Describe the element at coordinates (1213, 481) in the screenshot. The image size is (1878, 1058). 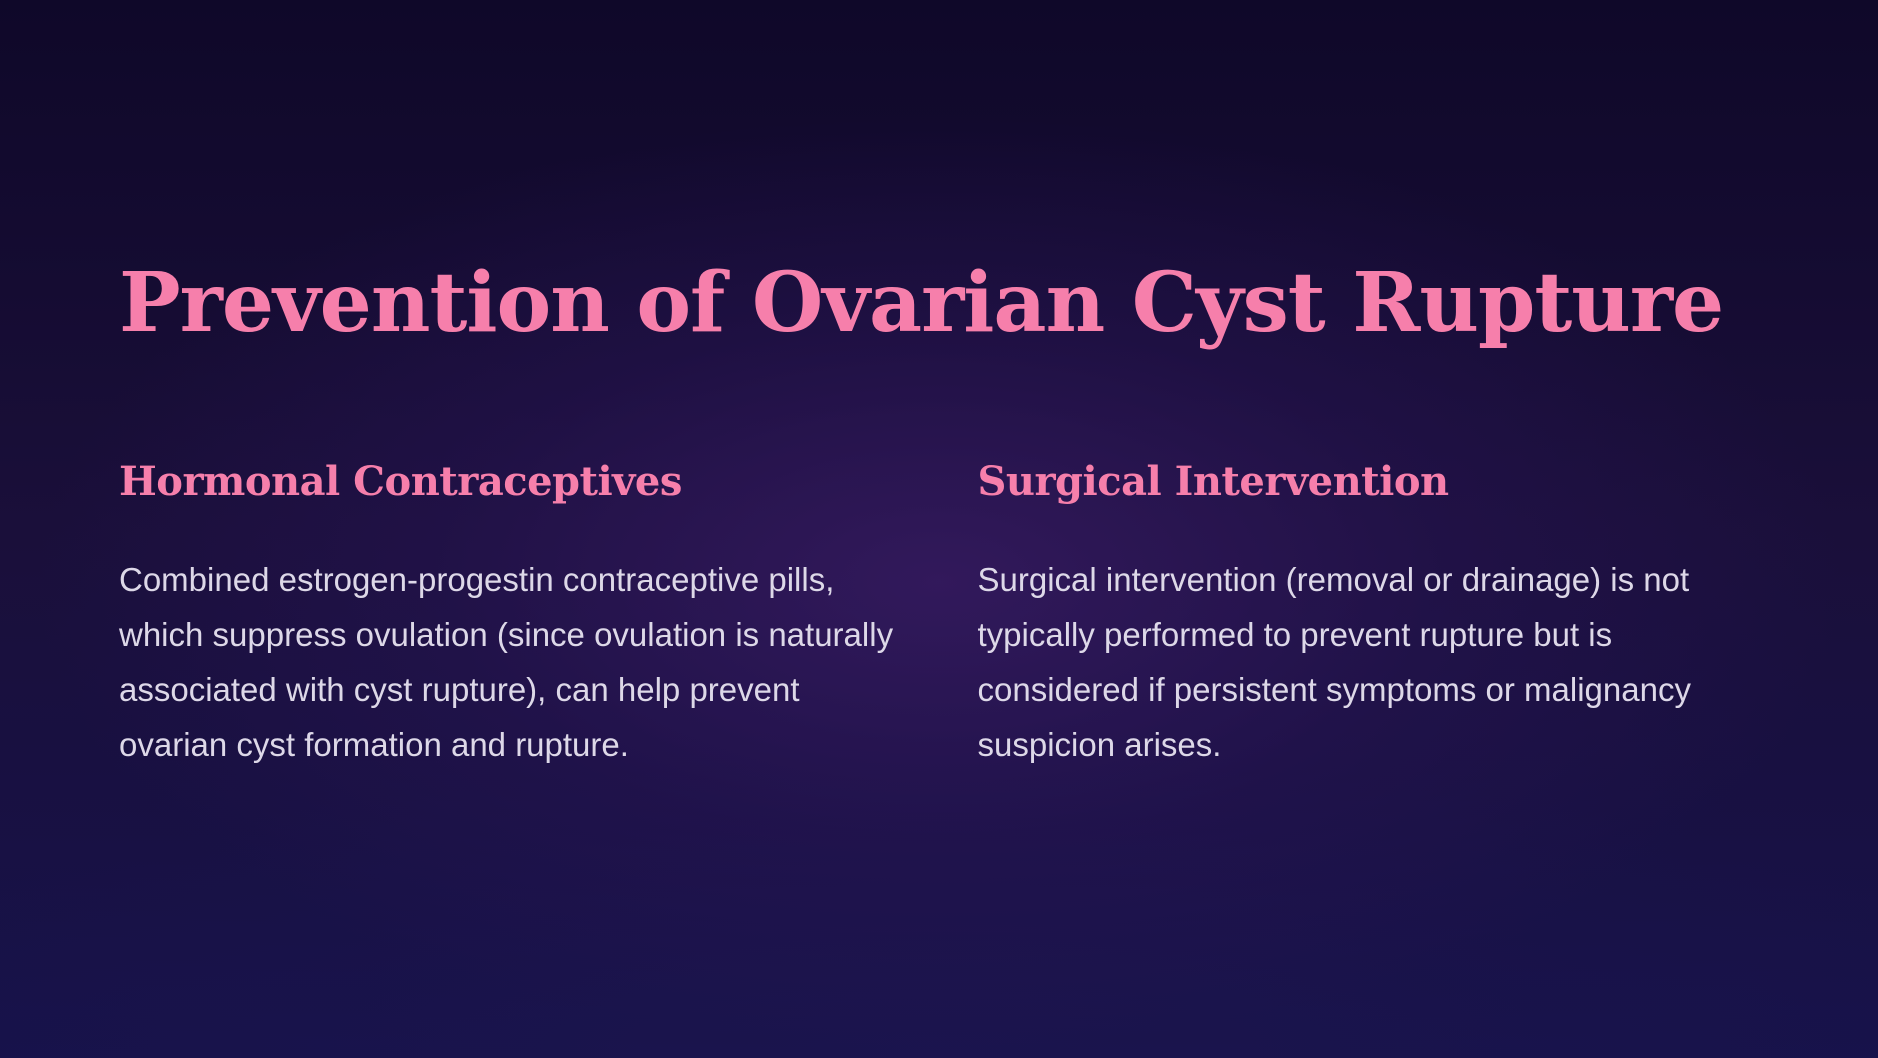
I see `column-heading: Surgical Intervention` at that location.